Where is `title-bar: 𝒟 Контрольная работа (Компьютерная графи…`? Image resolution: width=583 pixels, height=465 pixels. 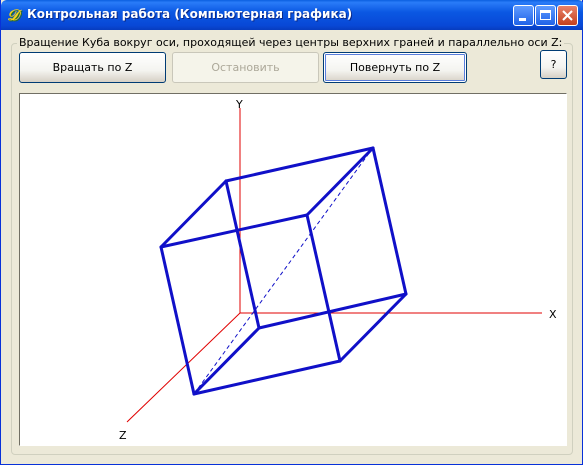 title-bar: 𝒟 Контрольная работа (Компьютерная графи… is located at coordinates (292, 15).